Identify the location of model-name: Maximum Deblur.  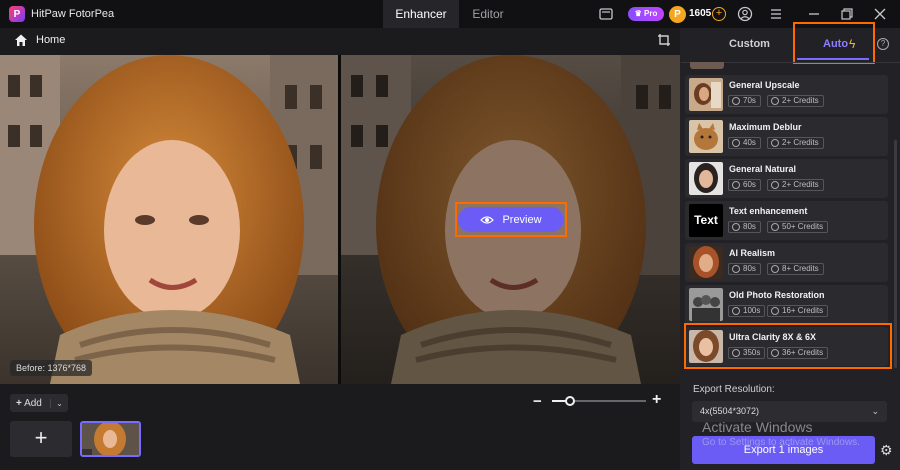
(765, 127).